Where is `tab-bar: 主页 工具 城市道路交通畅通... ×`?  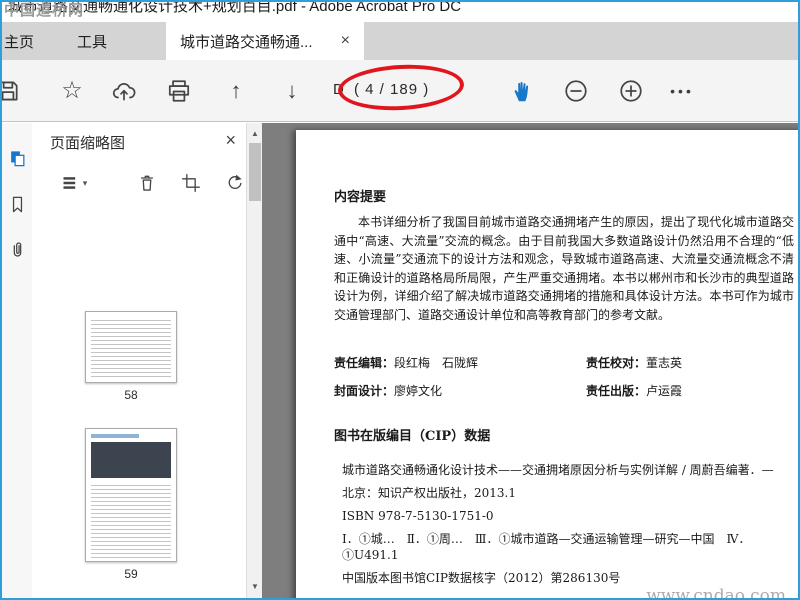 tab-bar: 主页 工具 城市道路交通畅通... × is located at coordinates (400, 41).